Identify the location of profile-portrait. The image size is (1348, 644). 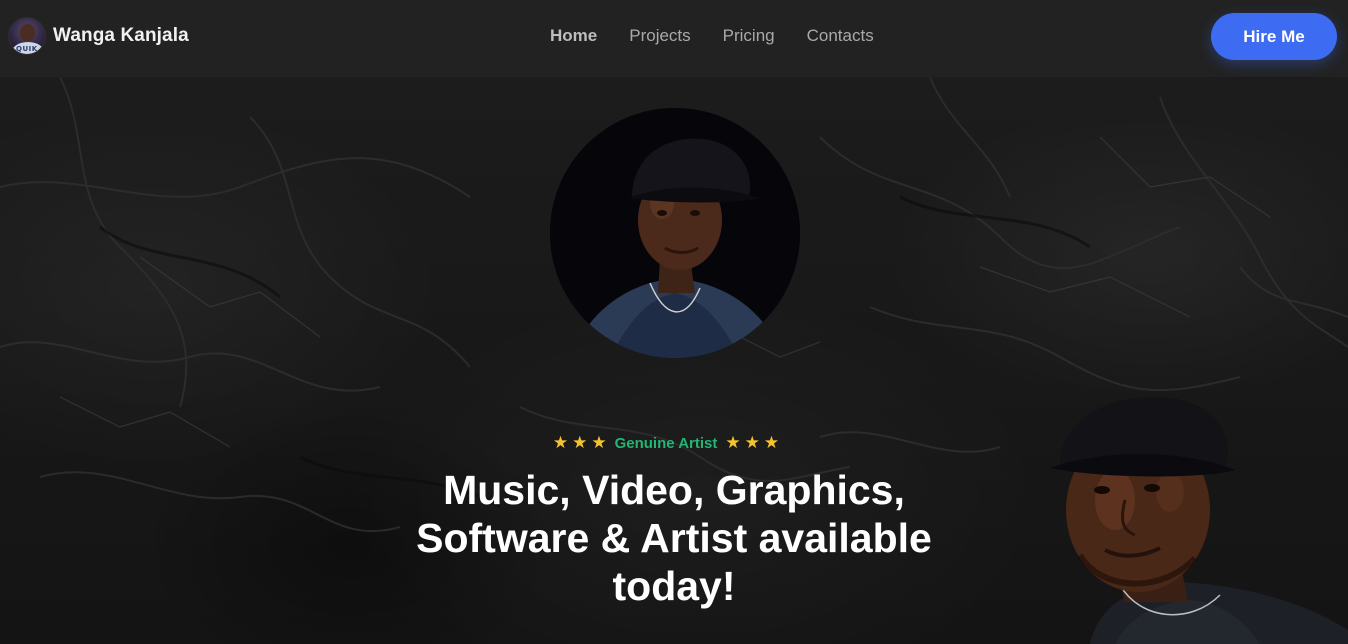
(675, 233).